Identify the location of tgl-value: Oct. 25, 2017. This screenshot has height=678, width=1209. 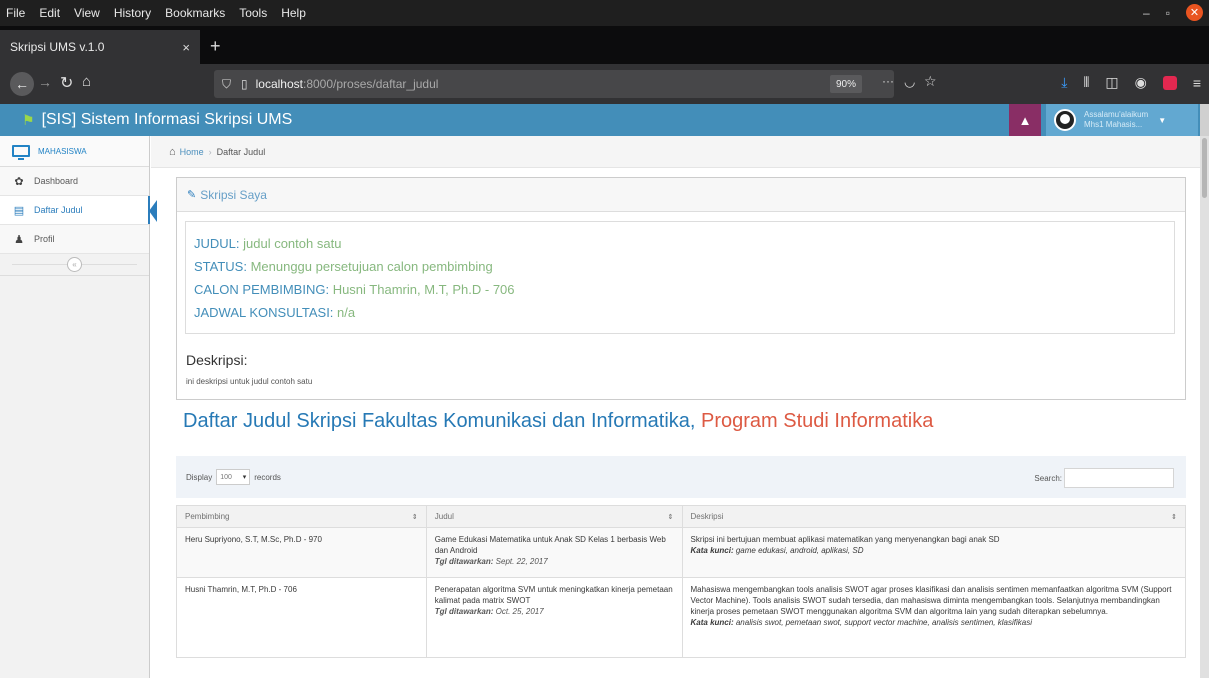
(518, 611).